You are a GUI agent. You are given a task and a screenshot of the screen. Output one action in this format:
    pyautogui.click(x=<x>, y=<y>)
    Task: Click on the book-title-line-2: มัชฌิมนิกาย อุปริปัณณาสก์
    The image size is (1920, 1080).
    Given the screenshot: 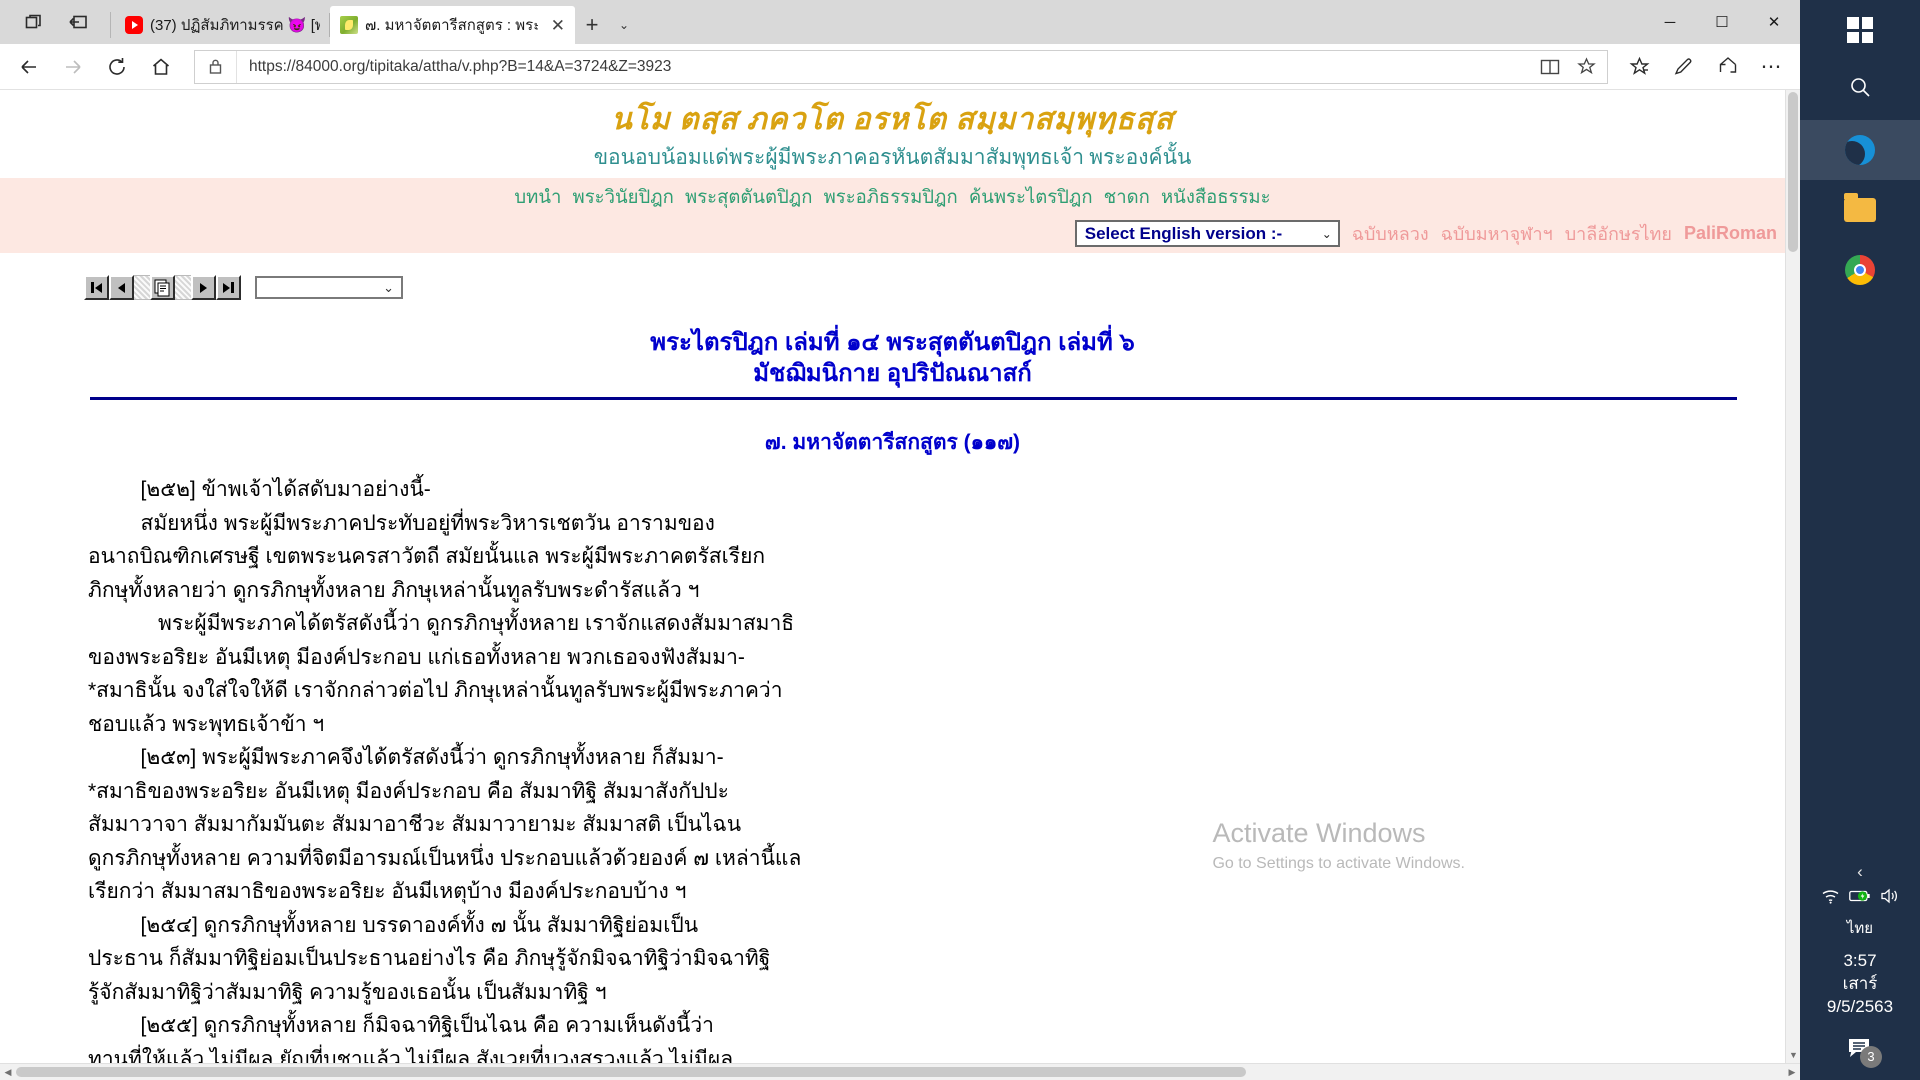 What is the action you would take?
    pyautogui.click(x=892, y=373)
    